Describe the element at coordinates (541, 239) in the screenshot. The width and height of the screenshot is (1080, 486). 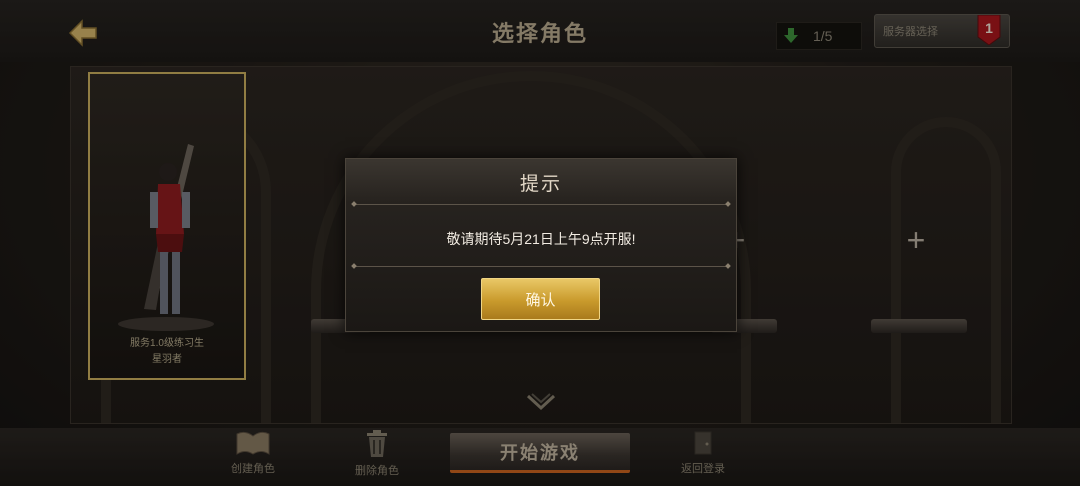
I see `dialog-message: 敬请期待5月21日上午9点开服!` at that location.